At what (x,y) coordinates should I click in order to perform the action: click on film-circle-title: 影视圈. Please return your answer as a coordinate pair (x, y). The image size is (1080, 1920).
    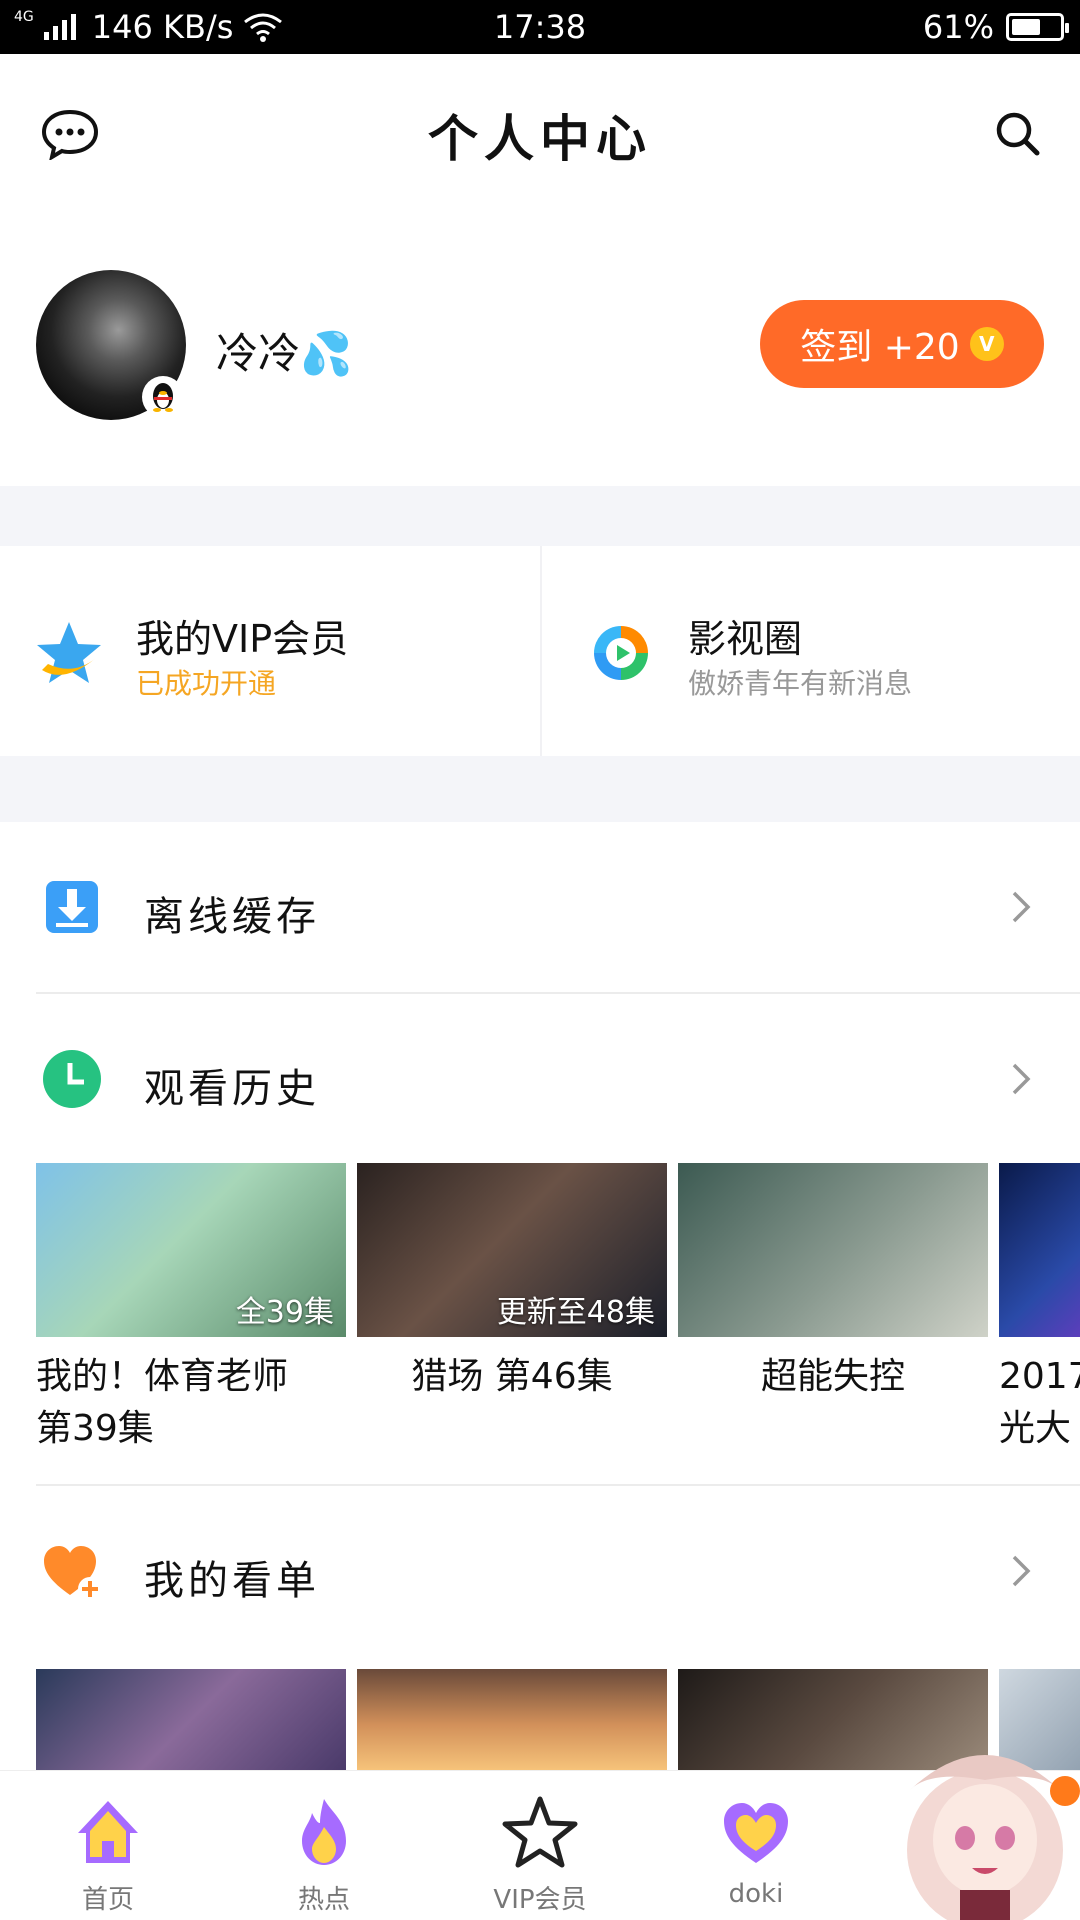
    Looking at the image, I should click on (745, 639).